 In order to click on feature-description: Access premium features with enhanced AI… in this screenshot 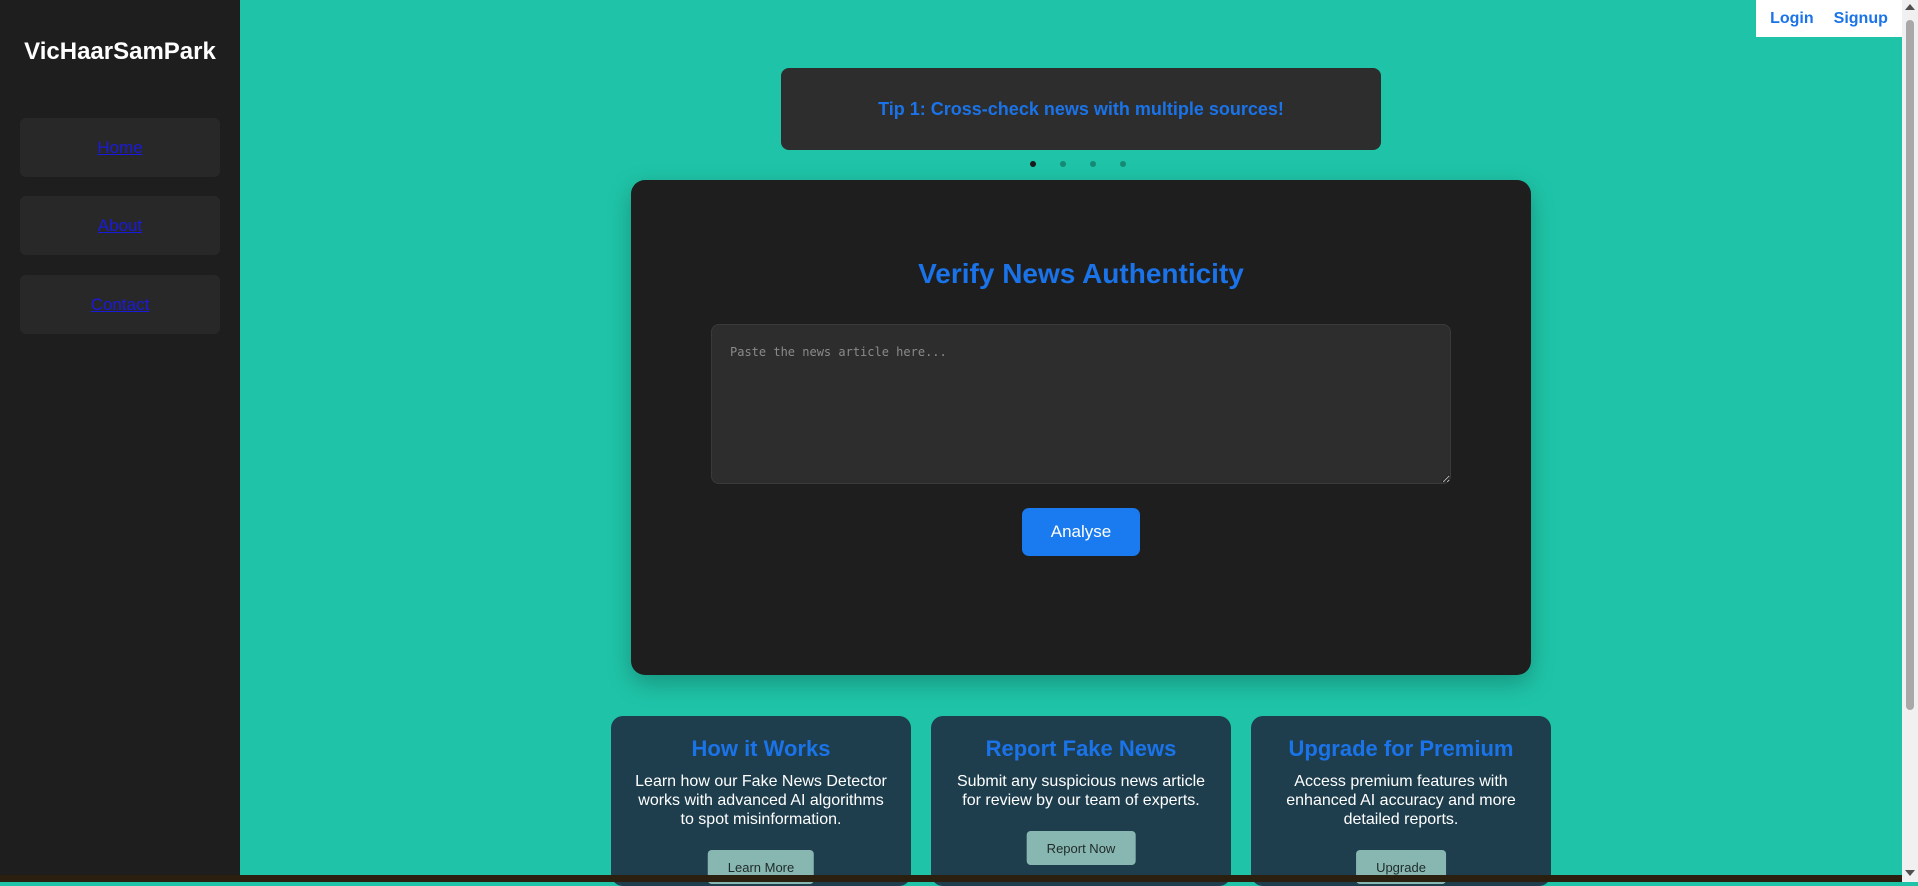, I will do `click(1401, 800)`.